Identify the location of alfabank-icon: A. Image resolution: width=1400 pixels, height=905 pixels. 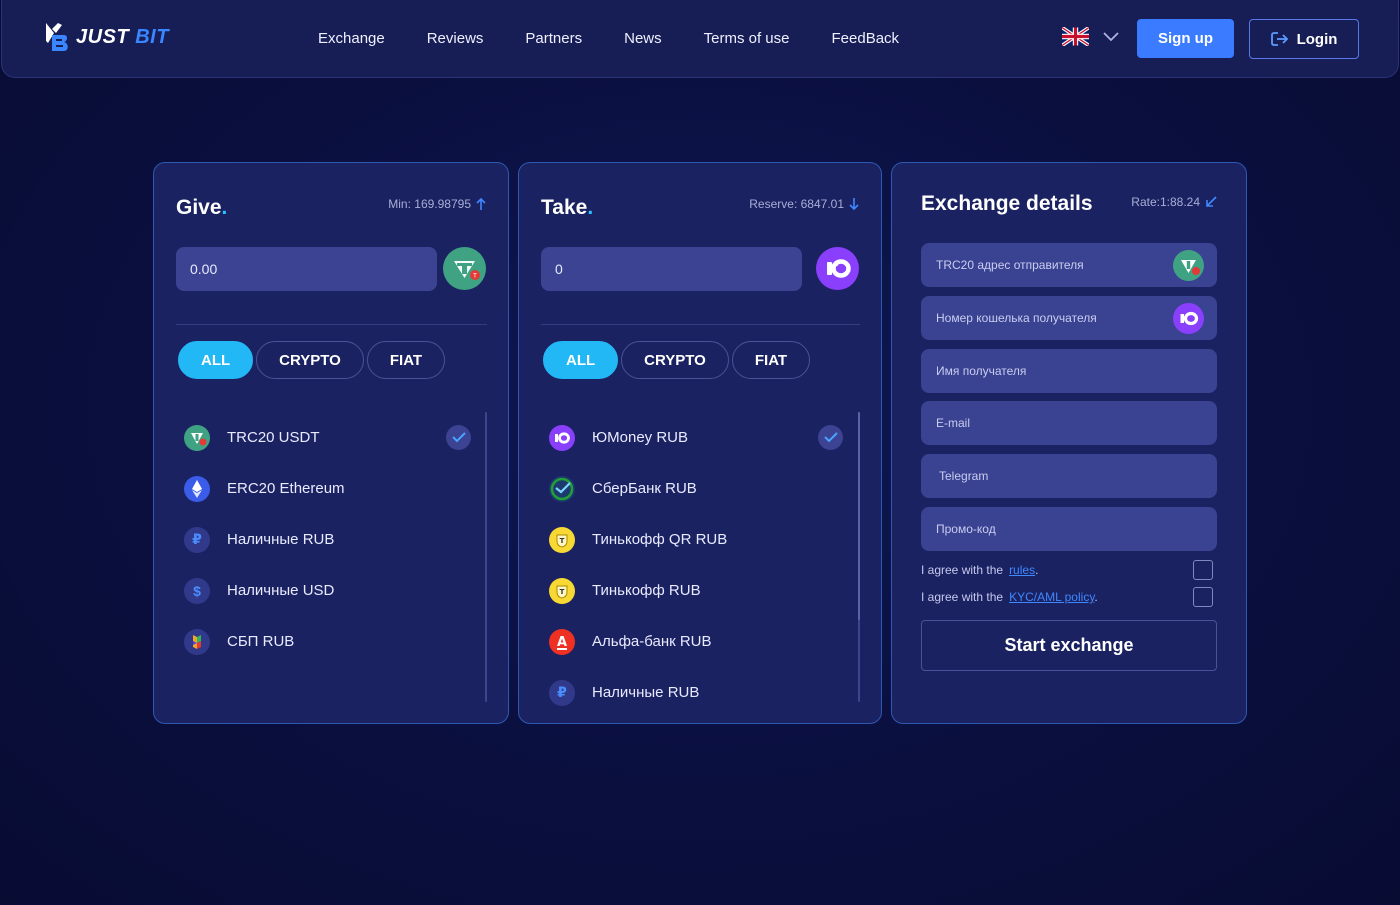
(562, 641).